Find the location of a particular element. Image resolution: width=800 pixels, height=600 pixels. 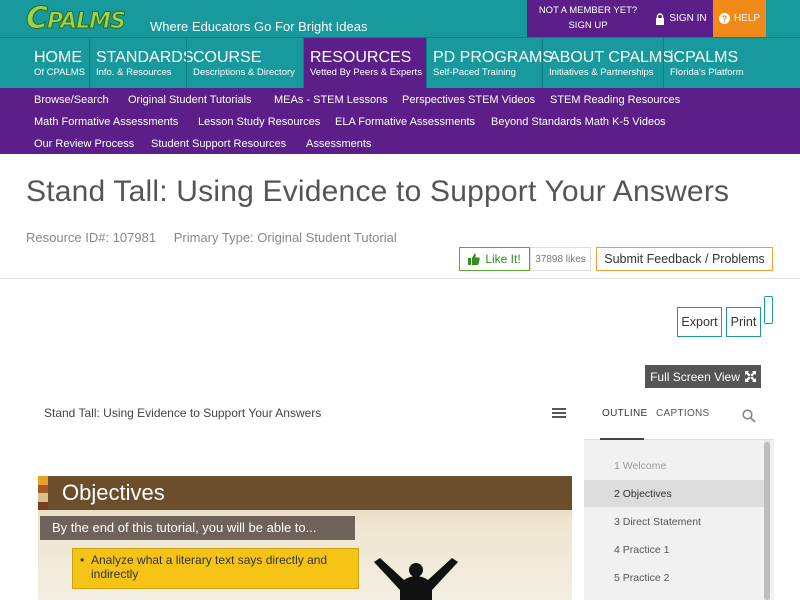

divider is located at coordinates (400, 278).